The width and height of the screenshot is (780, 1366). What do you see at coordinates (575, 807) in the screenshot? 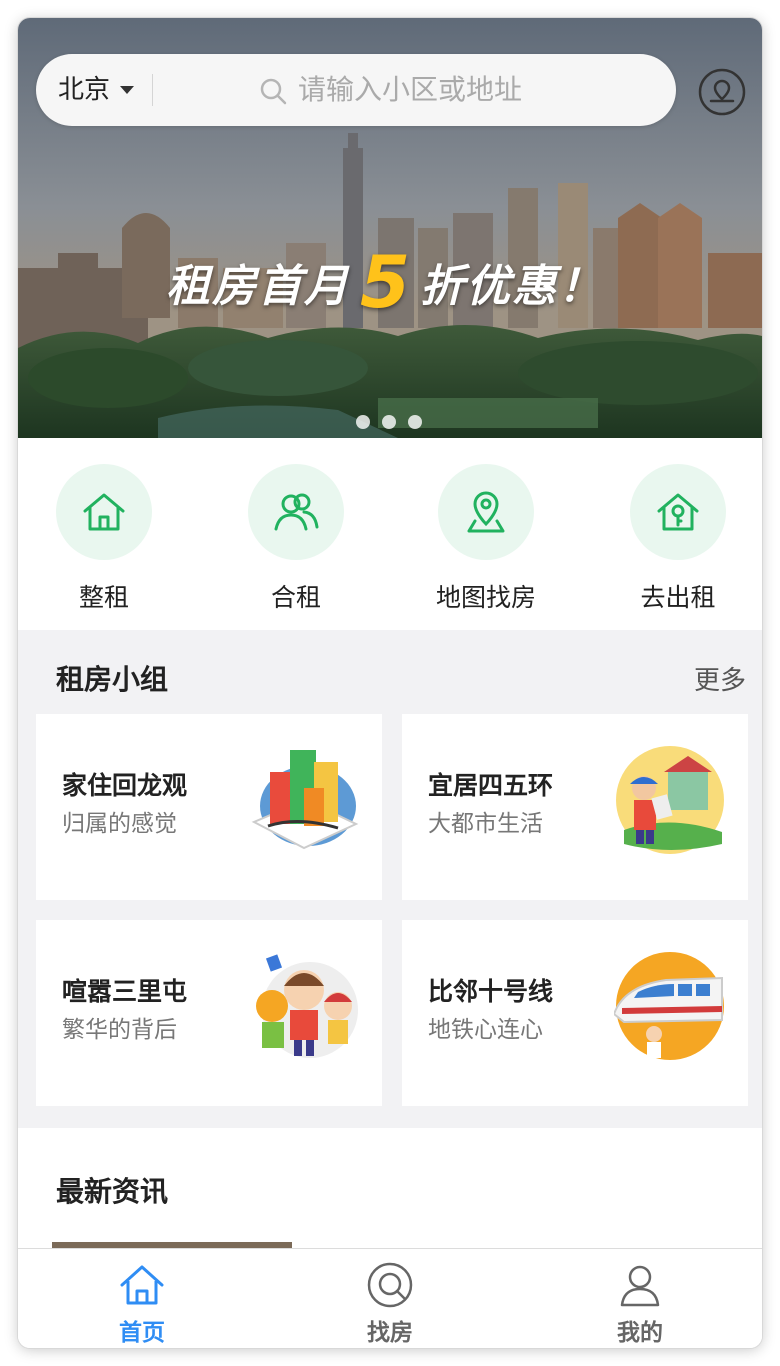
I see `group-card-siwuhuan: 宜居四五环 大都市生活` at bounding box center [575, 807].